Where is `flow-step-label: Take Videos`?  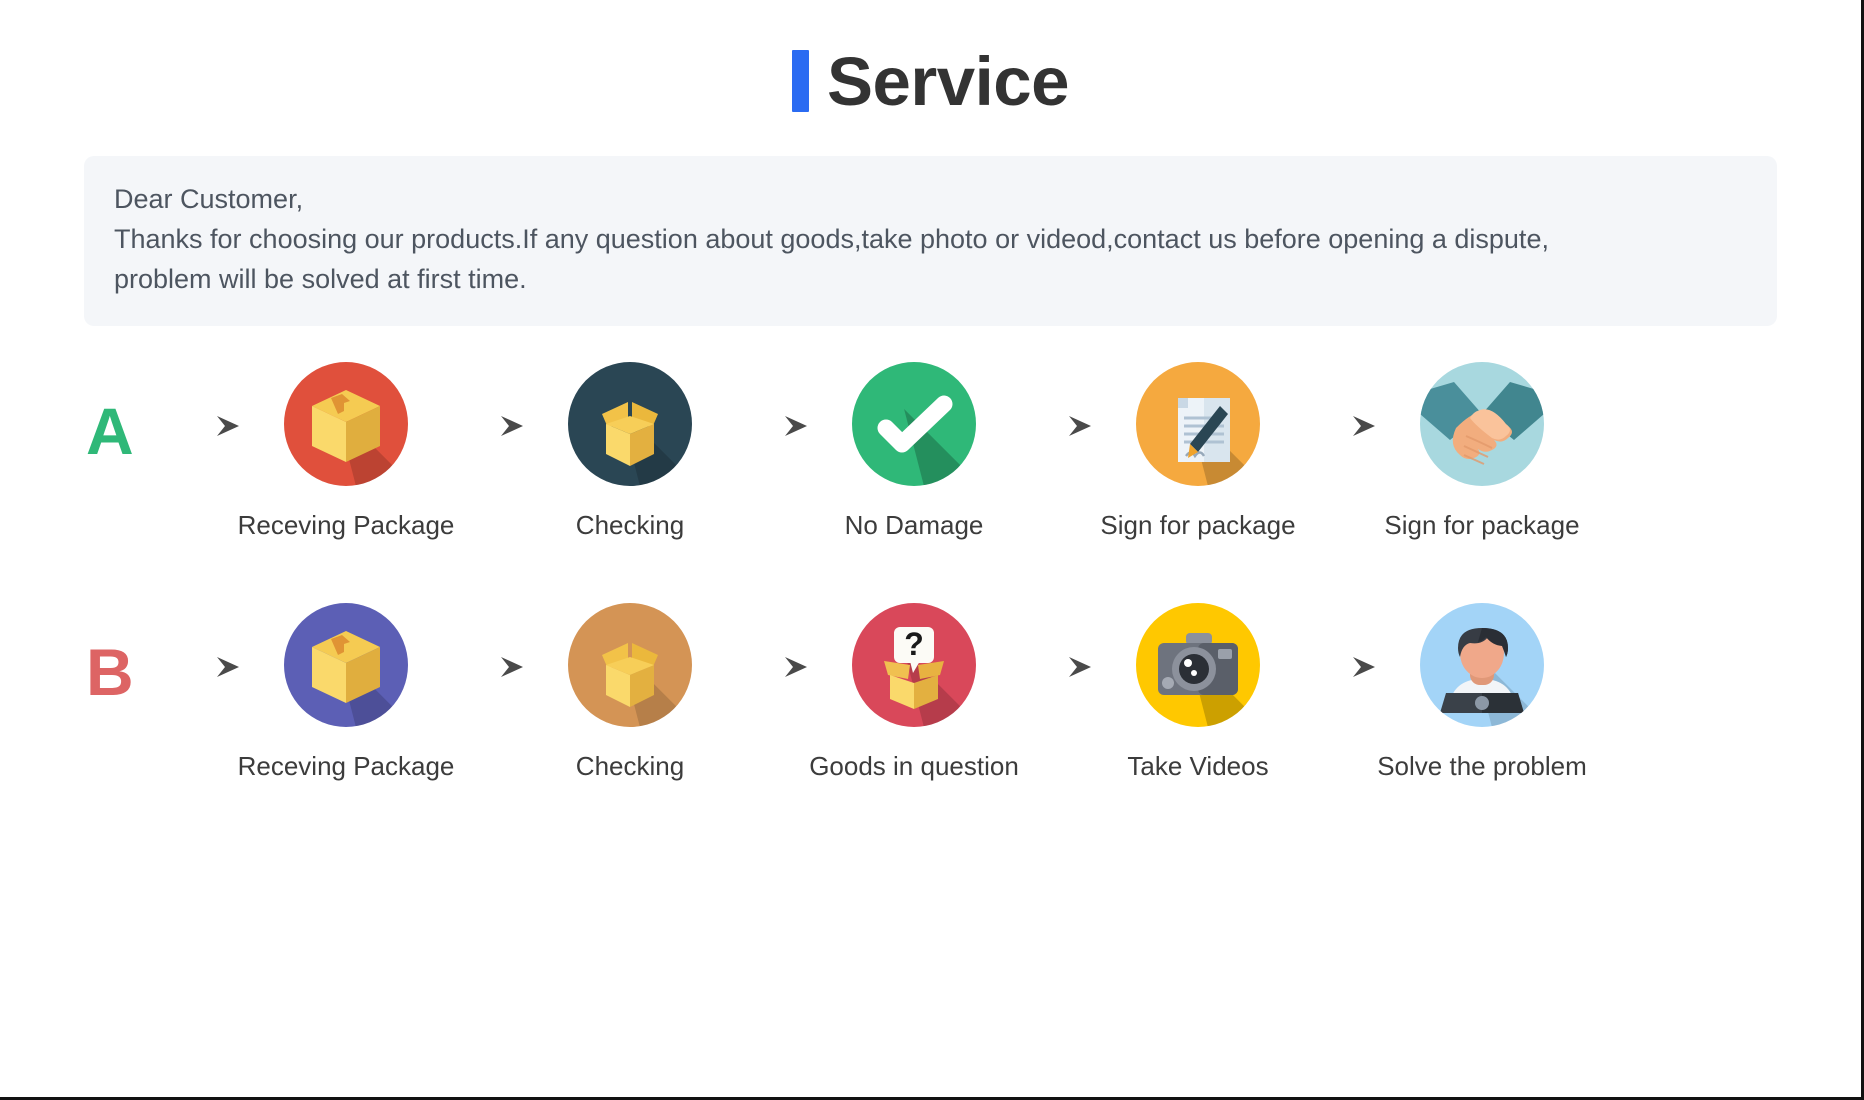 flow-step-label: Take Videos is located at coordinates (1198, 766).